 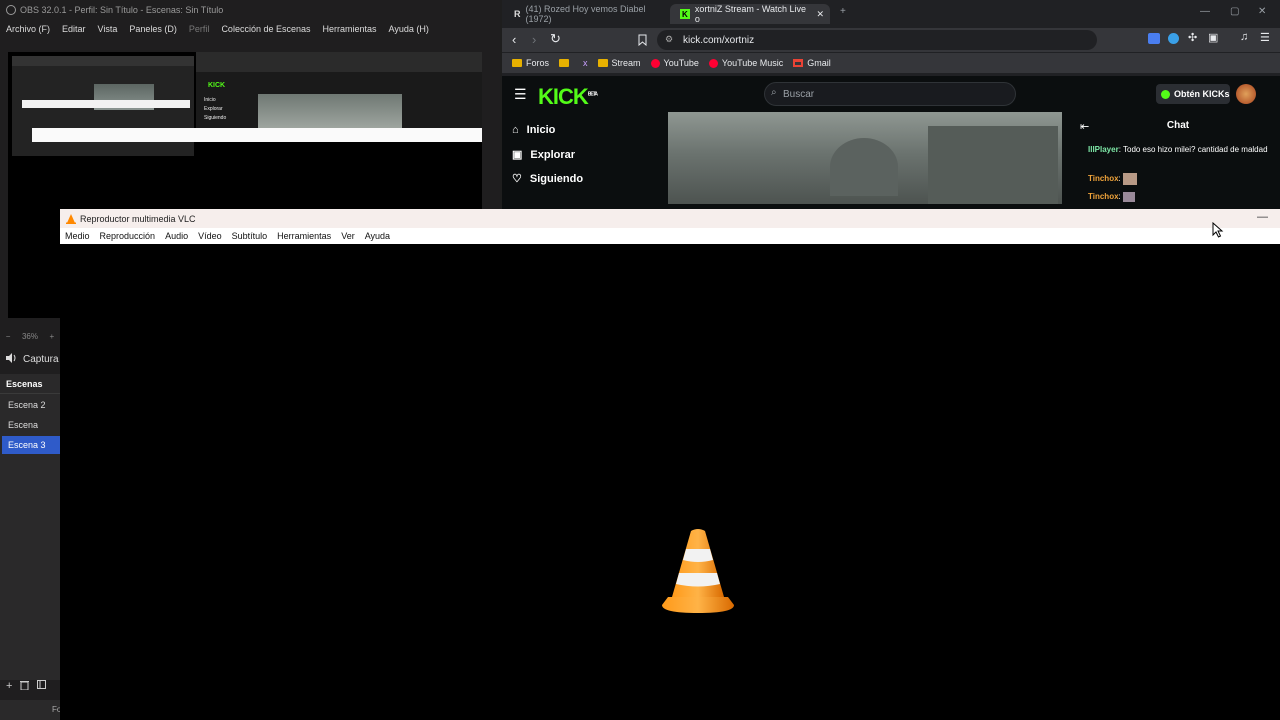 What do you see at coordinates (520, 94) in the screenshot?
I see `hamburger-menu-icon: ☰` at bounding box center [520, 94].